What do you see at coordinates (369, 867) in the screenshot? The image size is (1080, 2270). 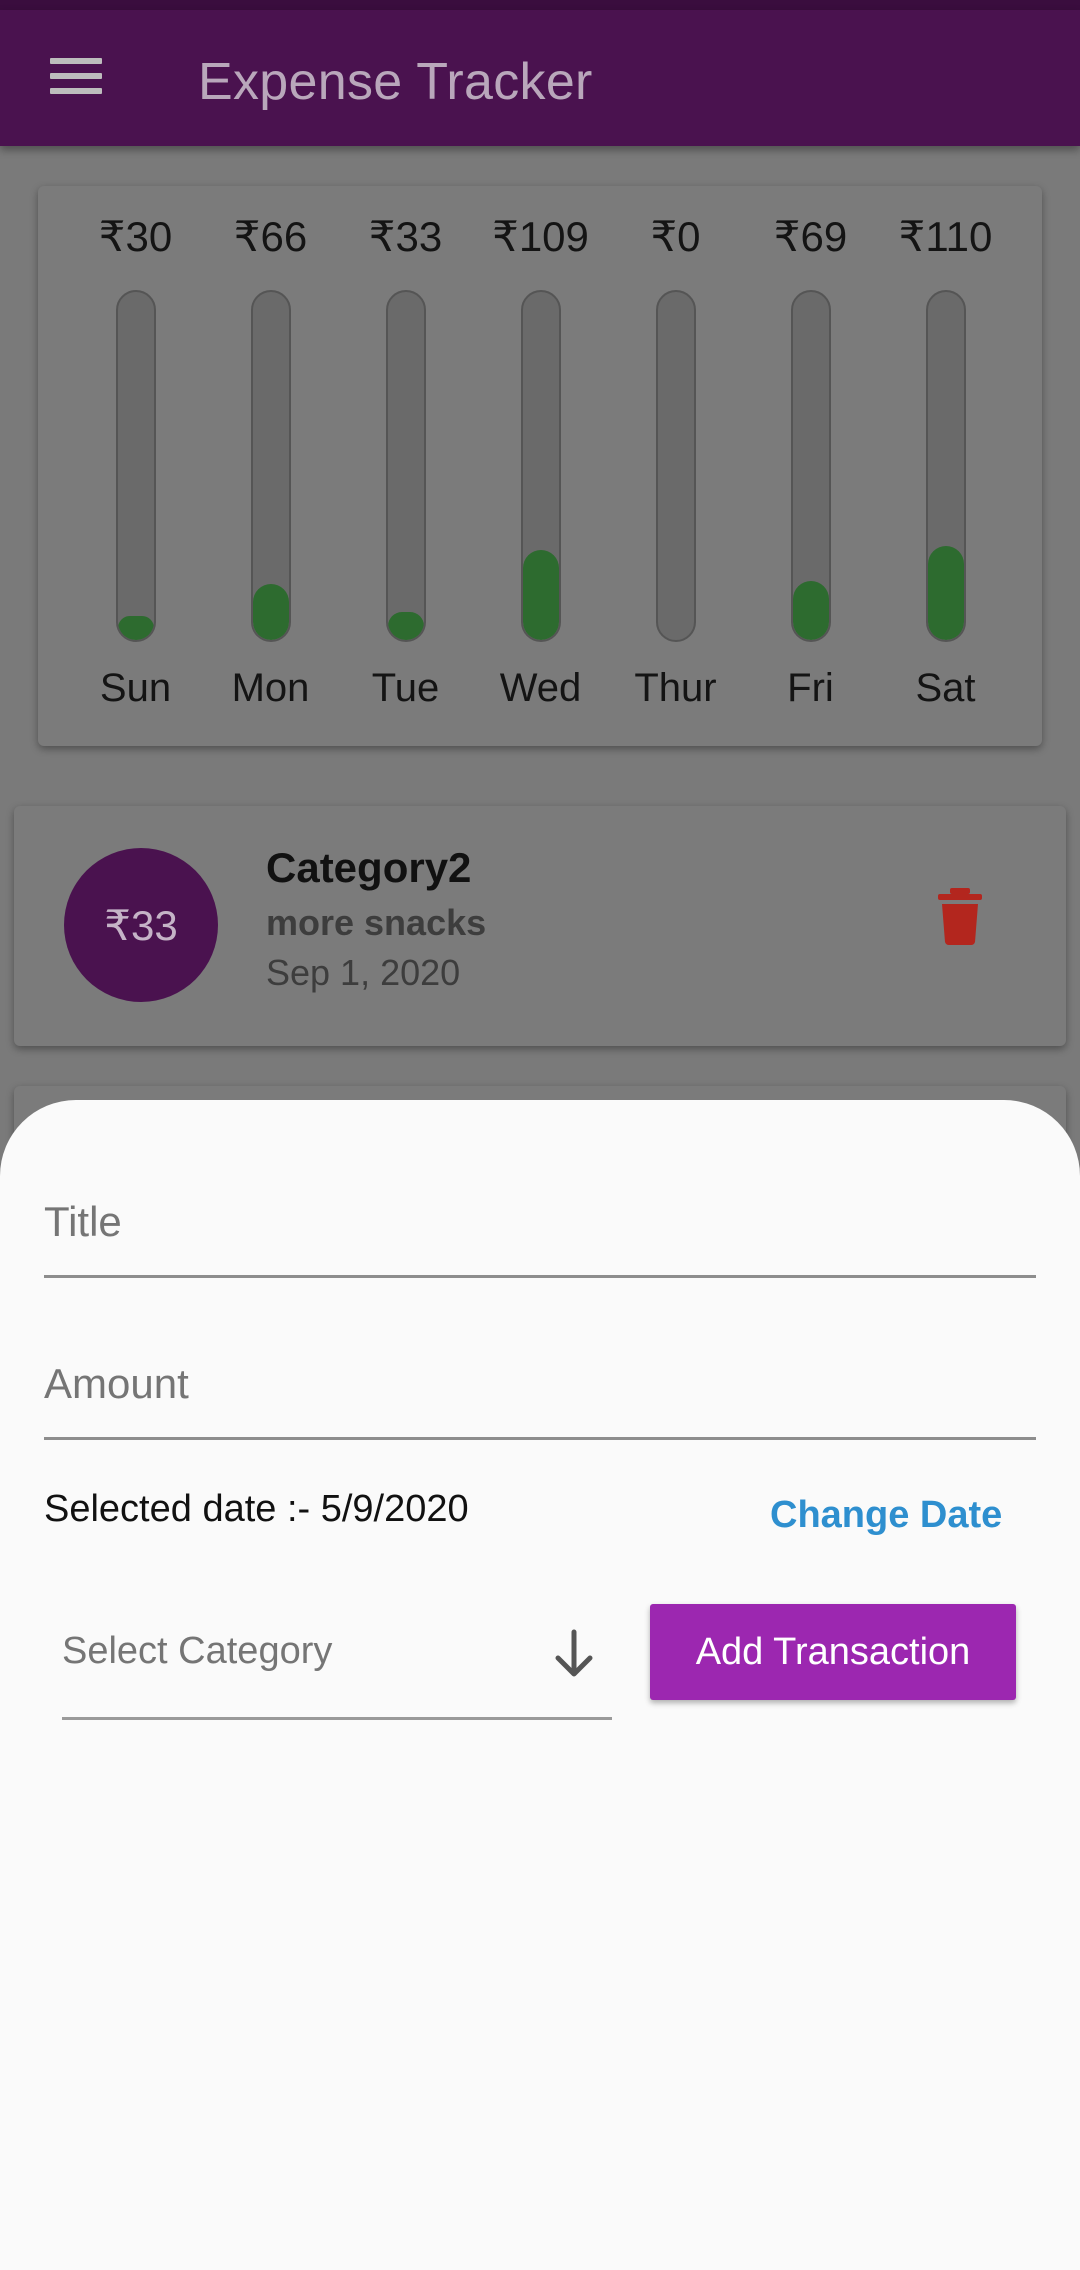 I see `transaction-title: Category2` at bounding box center [369, 867].